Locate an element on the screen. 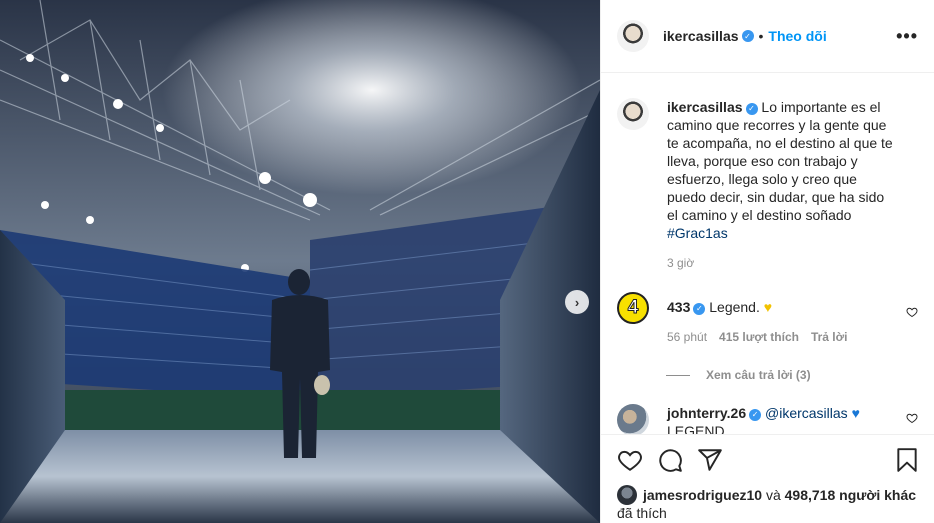  likes-summary: jamesrodriguez10 và 498,718 người khác is located at coordinates (768, 495).